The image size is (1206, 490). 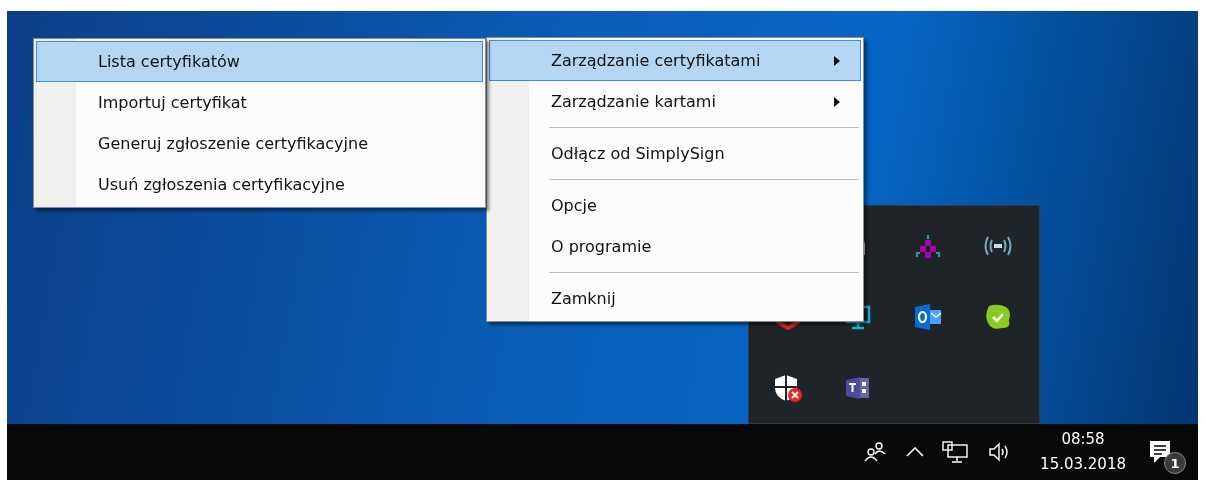 I want to click on menu-item: Importuj certyfikat, so click(x=259, y=102).